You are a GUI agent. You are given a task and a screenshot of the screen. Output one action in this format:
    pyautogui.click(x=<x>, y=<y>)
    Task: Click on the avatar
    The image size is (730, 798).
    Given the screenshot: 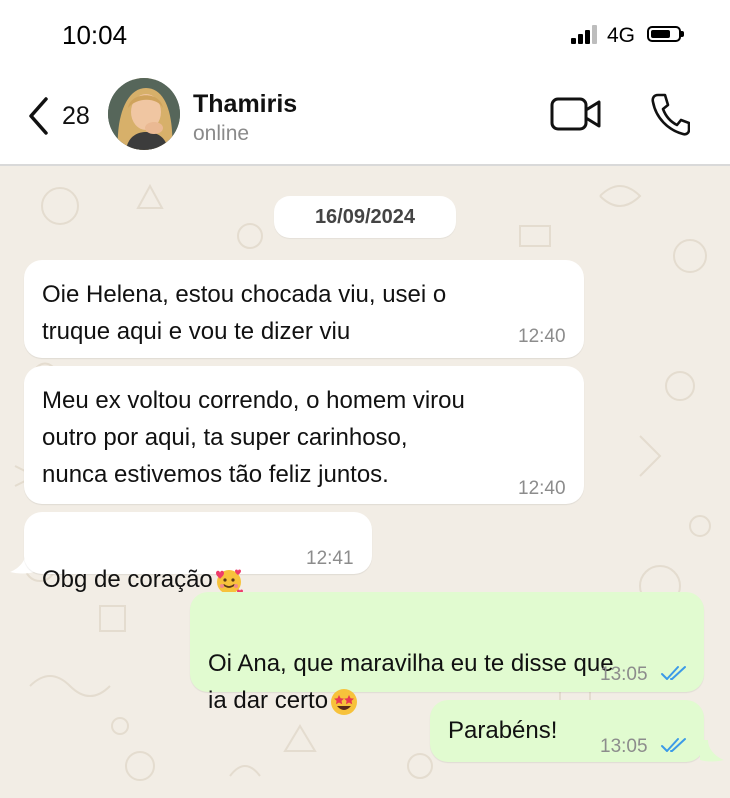 What is the action you would take?
    pyautogui.click(x=144, y=114)
    